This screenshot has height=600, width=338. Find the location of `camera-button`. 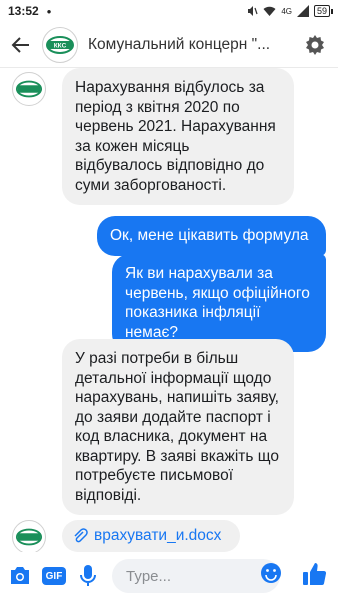

camera-button is located at coordinates (20, 576).